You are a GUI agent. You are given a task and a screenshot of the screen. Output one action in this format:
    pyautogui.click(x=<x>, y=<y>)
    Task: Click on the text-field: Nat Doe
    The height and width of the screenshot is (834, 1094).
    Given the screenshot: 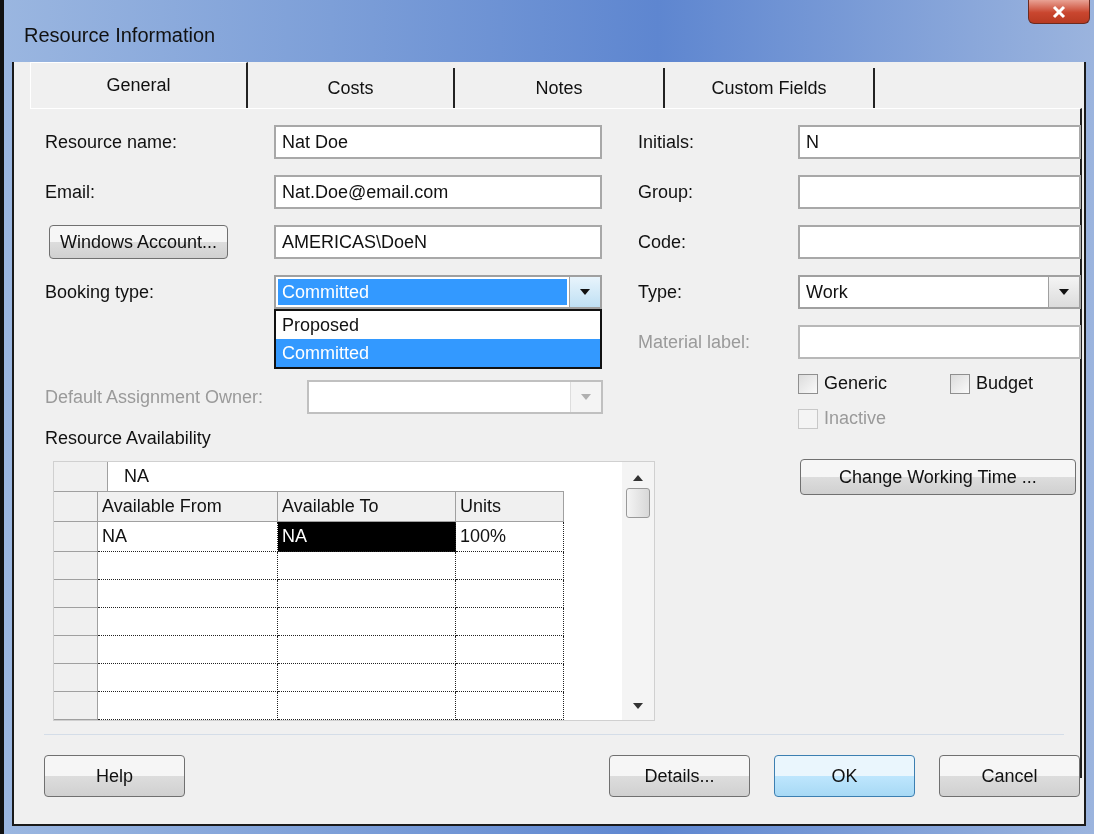 What is the action you would take?
    pyautogui.click(x=438, y=142)
    